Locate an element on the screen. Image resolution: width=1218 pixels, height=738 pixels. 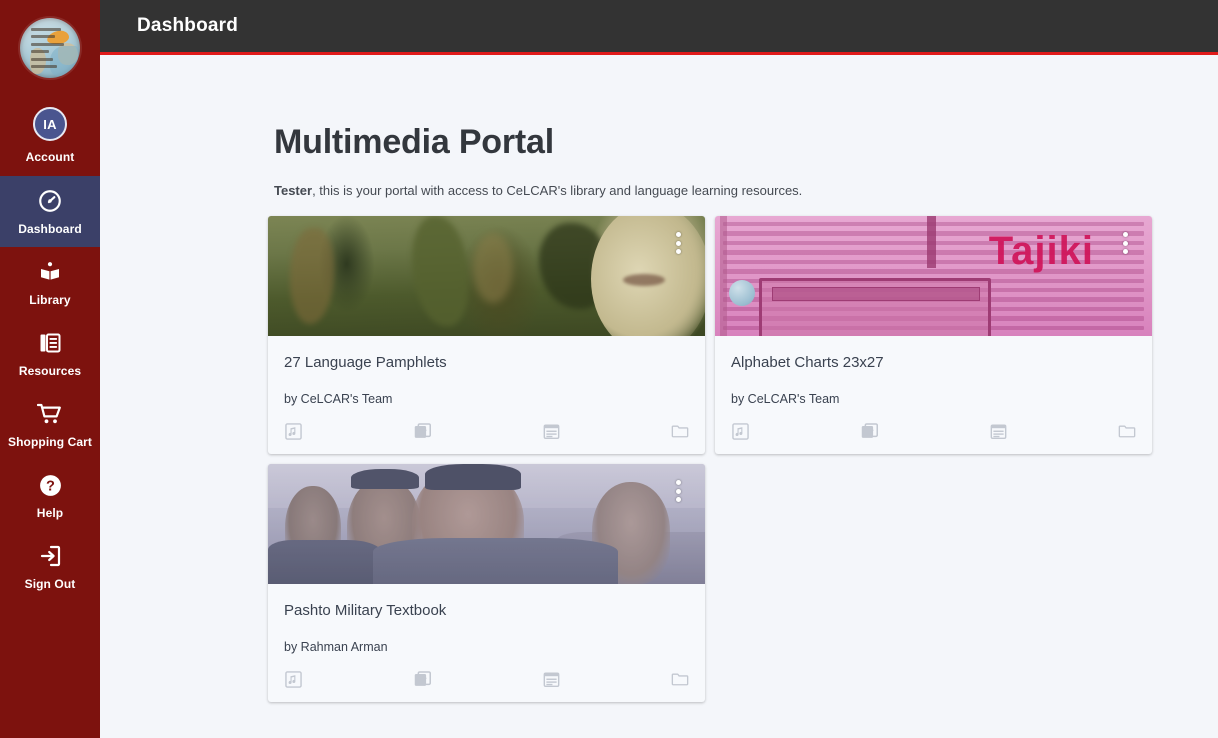
sidebar-item-label-help: Help is located at coordinates (50, 513).